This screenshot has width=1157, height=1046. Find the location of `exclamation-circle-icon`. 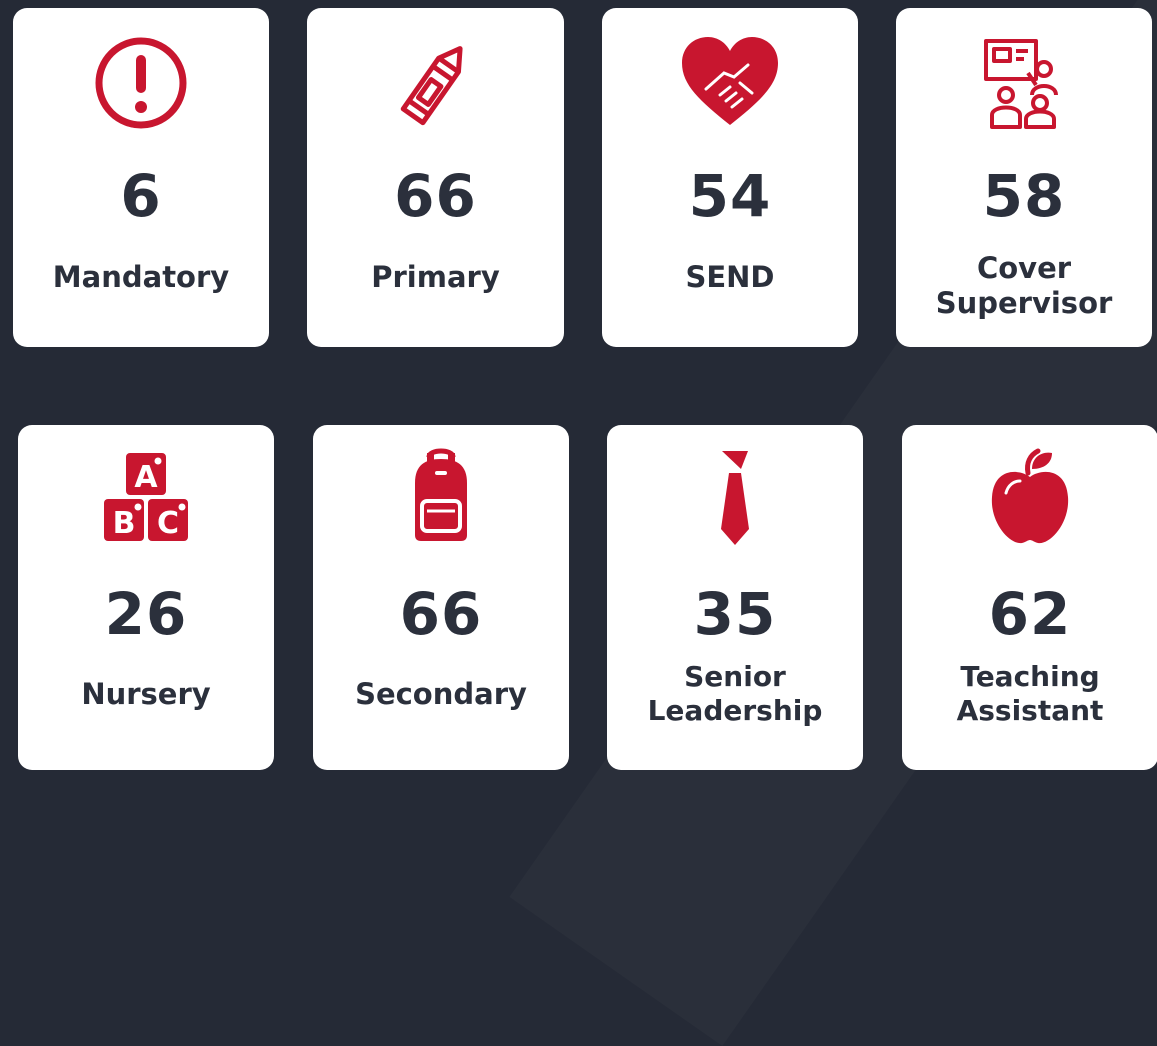

exclamation-circle-icon is located at coordinates (141, 83).